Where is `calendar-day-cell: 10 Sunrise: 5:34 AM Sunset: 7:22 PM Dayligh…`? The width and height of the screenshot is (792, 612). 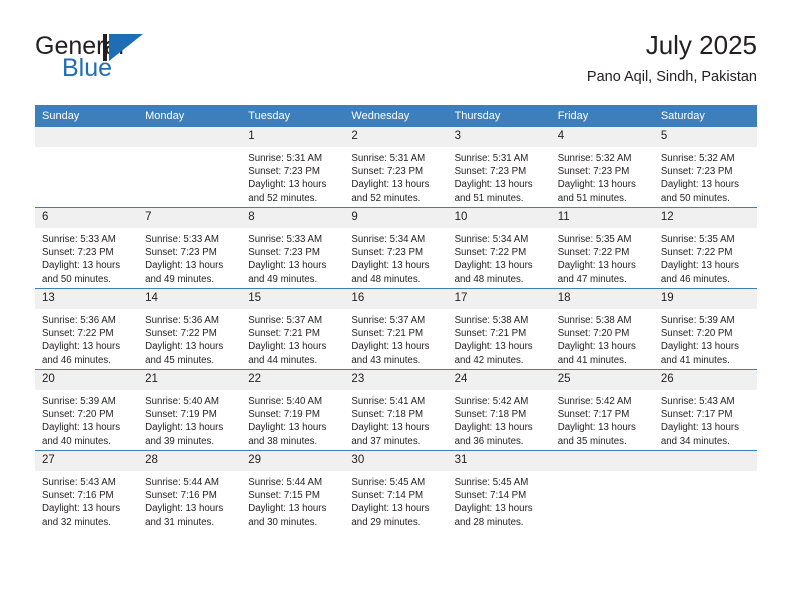 calendar-day-cell: 10 Sunrise: 5:34 AM Sunset: 7:22 PM Dayligh… is located at coordinates (499, 248).